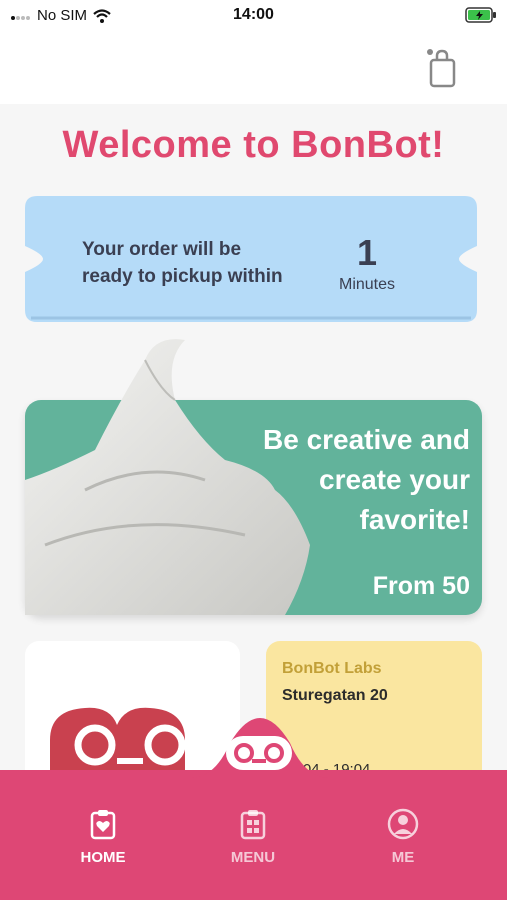  I want to click on page-title: Welcome to BonBot!, so click(253, 145).